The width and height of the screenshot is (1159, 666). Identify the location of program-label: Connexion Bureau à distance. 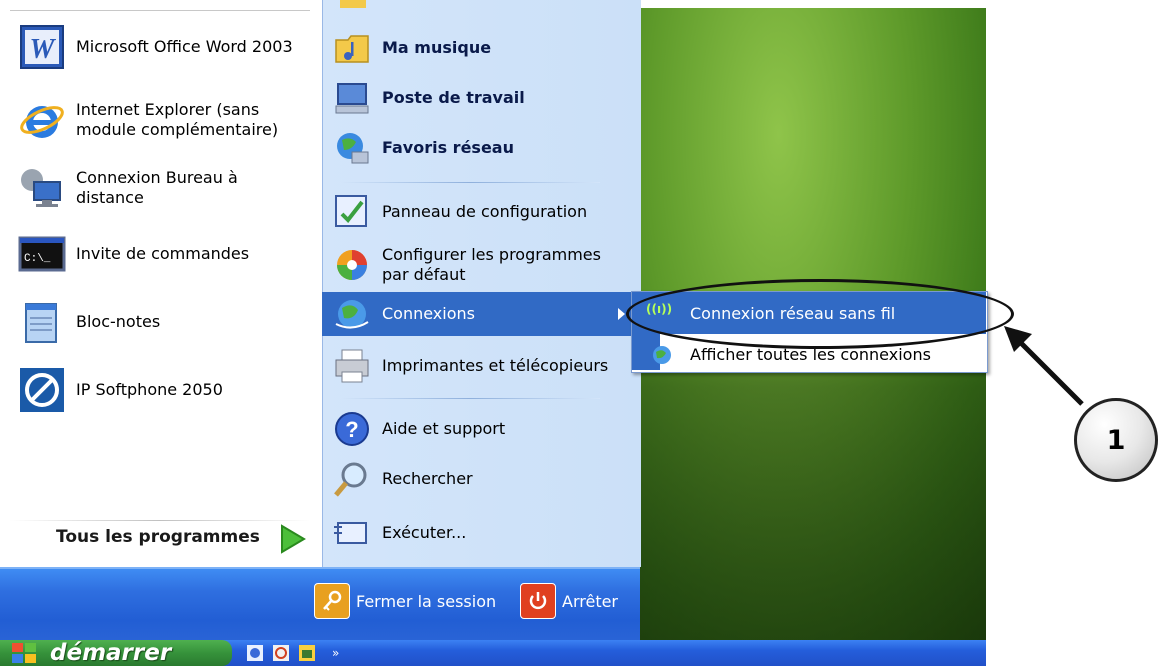
(157, 187).